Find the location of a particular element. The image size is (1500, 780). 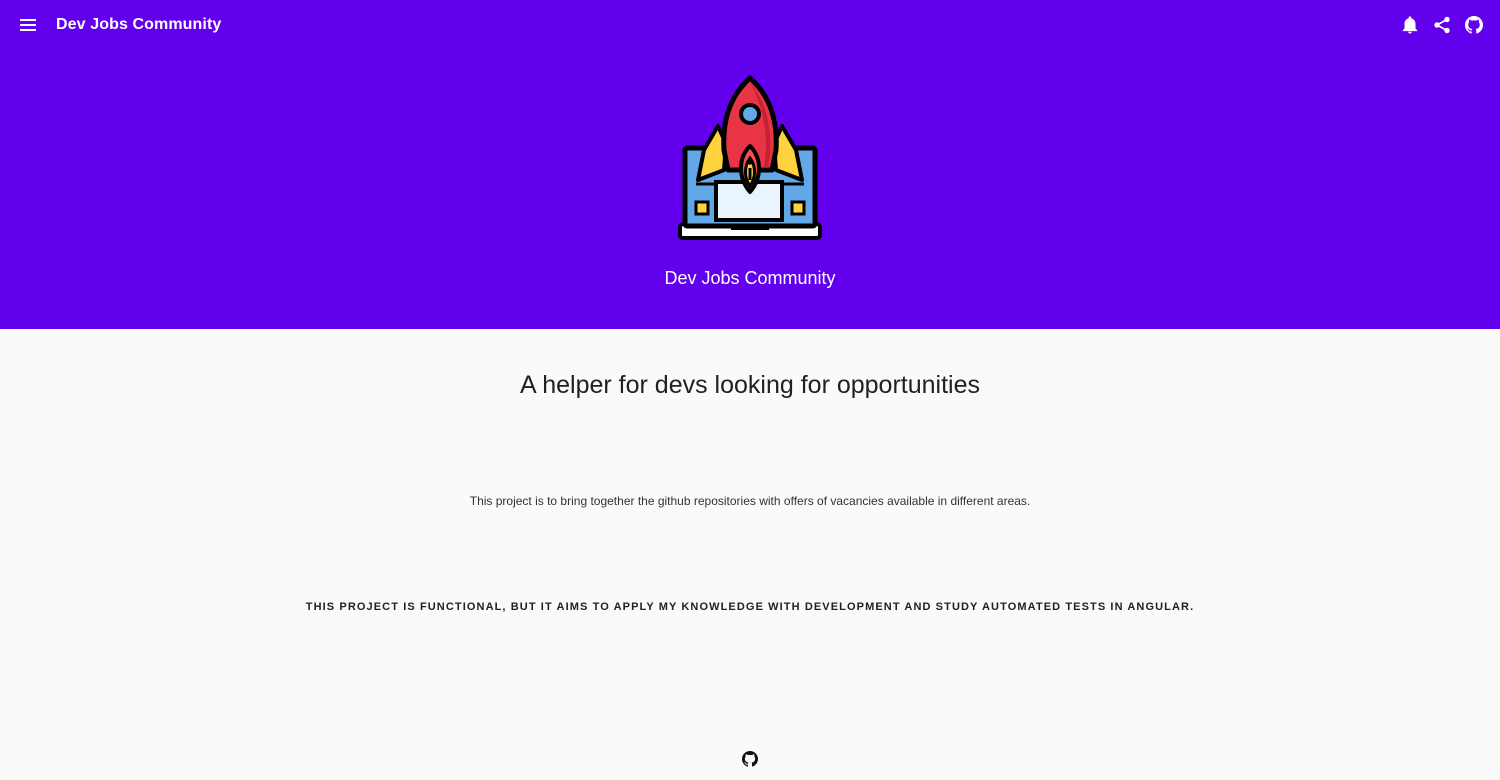

bell-icon is located at coordinates (1410, 25).